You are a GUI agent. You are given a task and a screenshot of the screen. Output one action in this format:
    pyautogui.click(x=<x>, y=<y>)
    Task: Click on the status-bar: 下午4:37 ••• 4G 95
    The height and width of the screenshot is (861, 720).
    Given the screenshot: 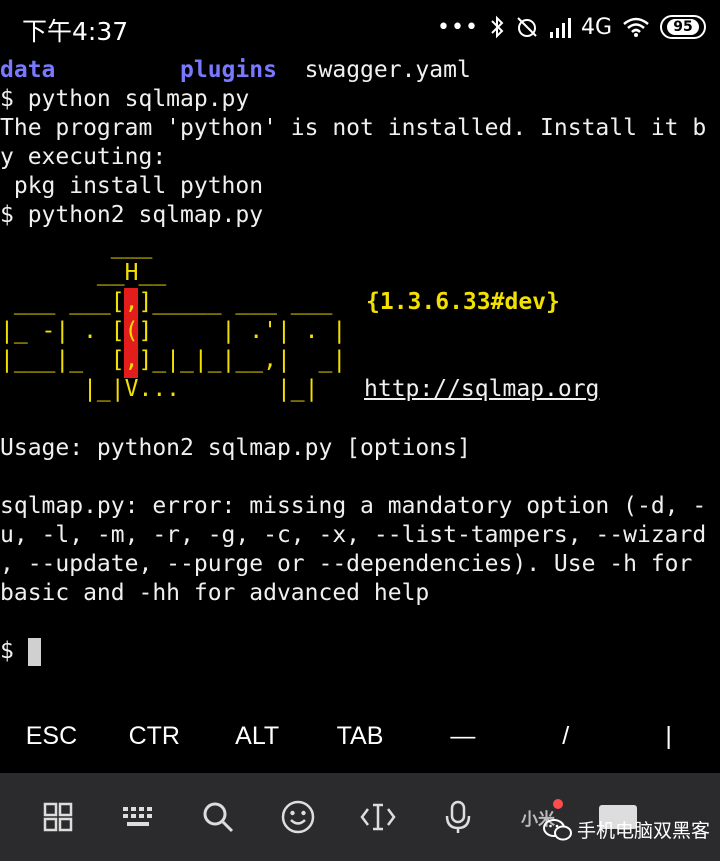 What is the action you would take?
    pyautogui.click(x=360, y=27)
    